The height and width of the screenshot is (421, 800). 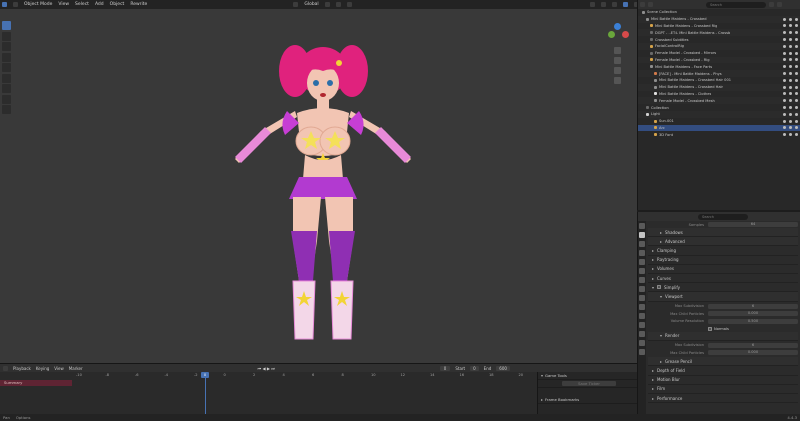 What do you see at coordinates (36, 383) in the screenshot?
I see `summary-channel: Summary` at bounding box center [36, 383].